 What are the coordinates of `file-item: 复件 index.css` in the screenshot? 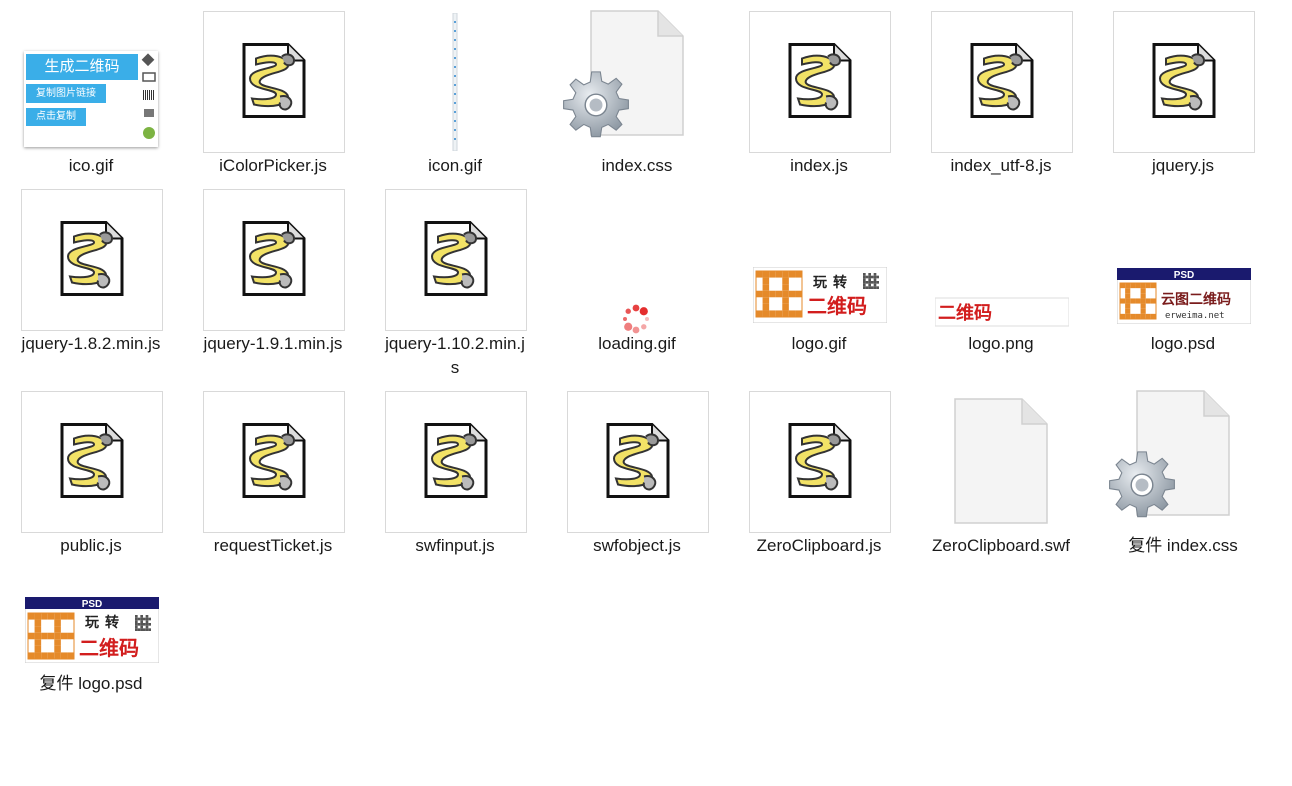 It's located at (1183, 480).